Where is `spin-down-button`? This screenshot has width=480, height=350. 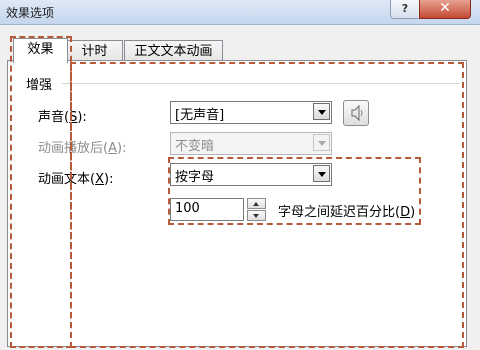 spin-down-button is located at coordinates (256, 215).